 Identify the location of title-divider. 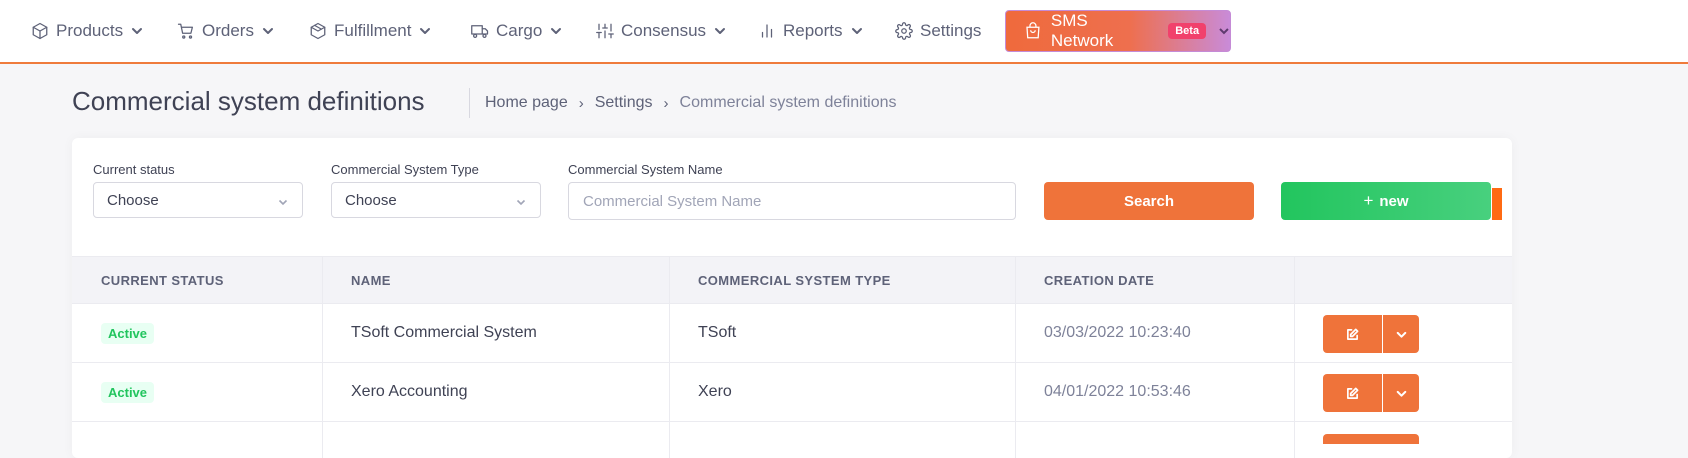
(469, 103).